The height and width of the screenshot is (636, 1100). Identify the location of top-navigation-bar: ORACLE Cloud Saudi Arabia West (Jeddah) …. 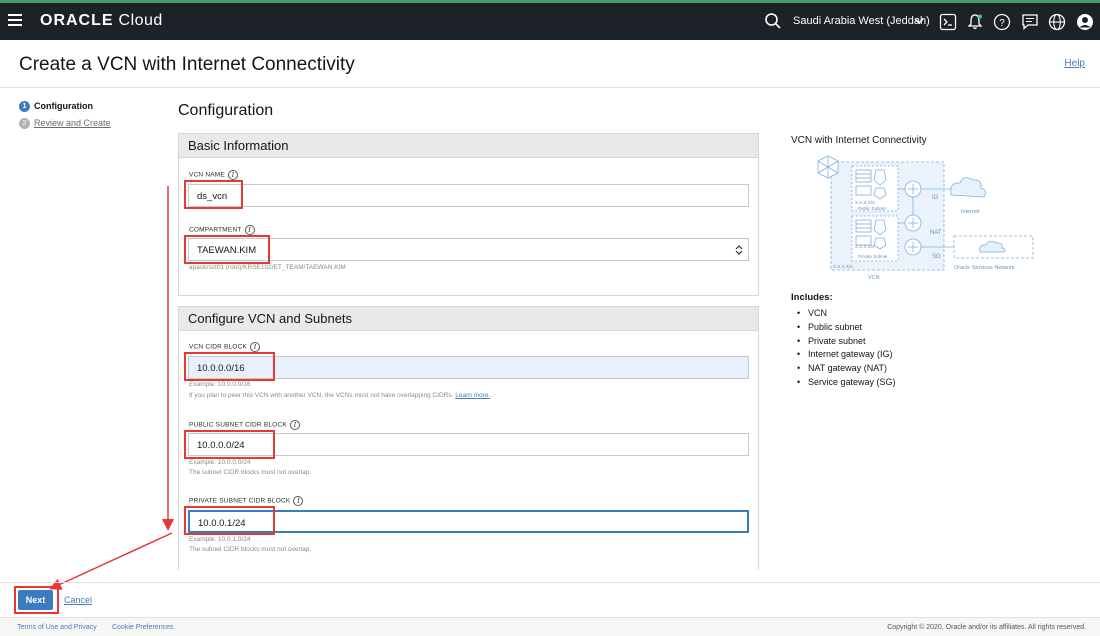
(550, 20).